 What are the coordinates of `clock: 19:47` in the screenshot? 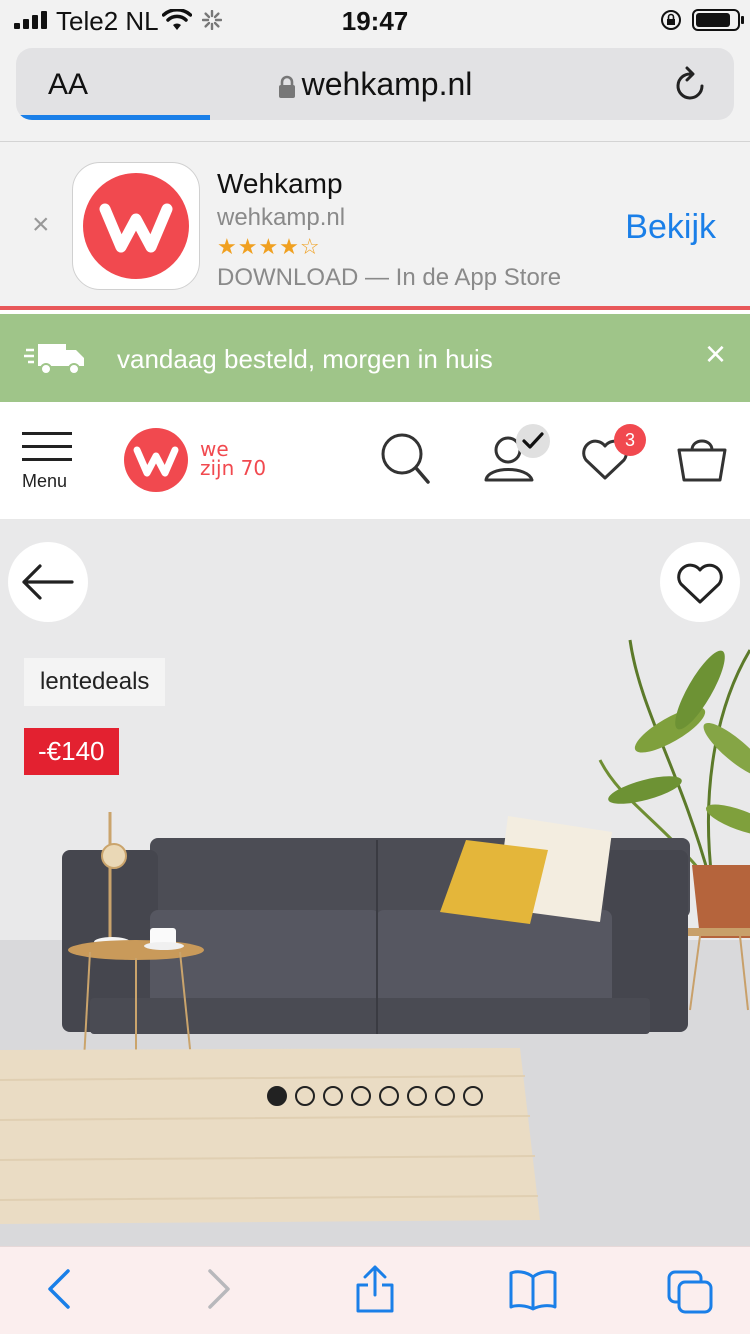 It's located at (375, 21).